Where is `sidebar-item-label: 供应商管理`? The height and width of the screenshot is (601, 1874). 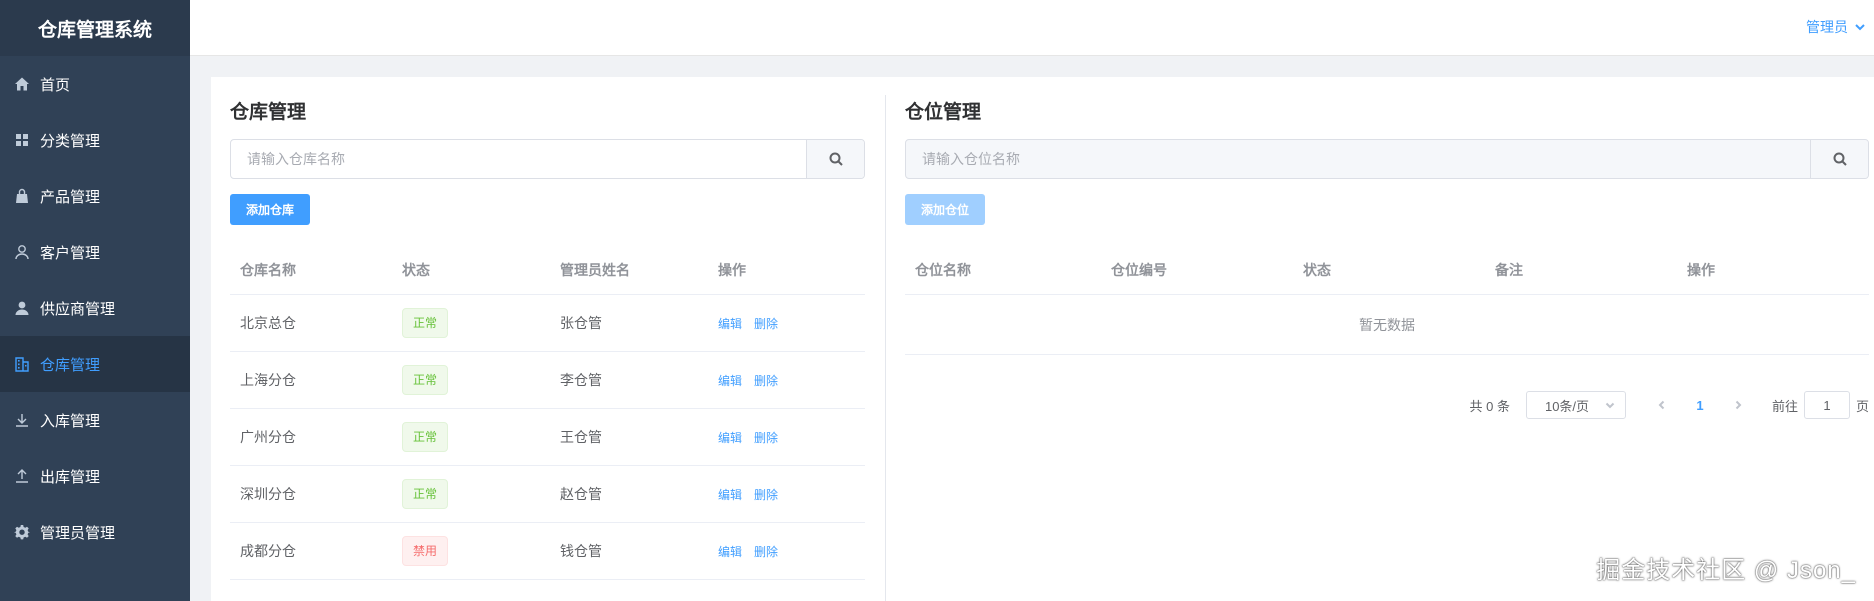
sidebar-item-label: 供应商管理 is located at coordinates (78, 309).